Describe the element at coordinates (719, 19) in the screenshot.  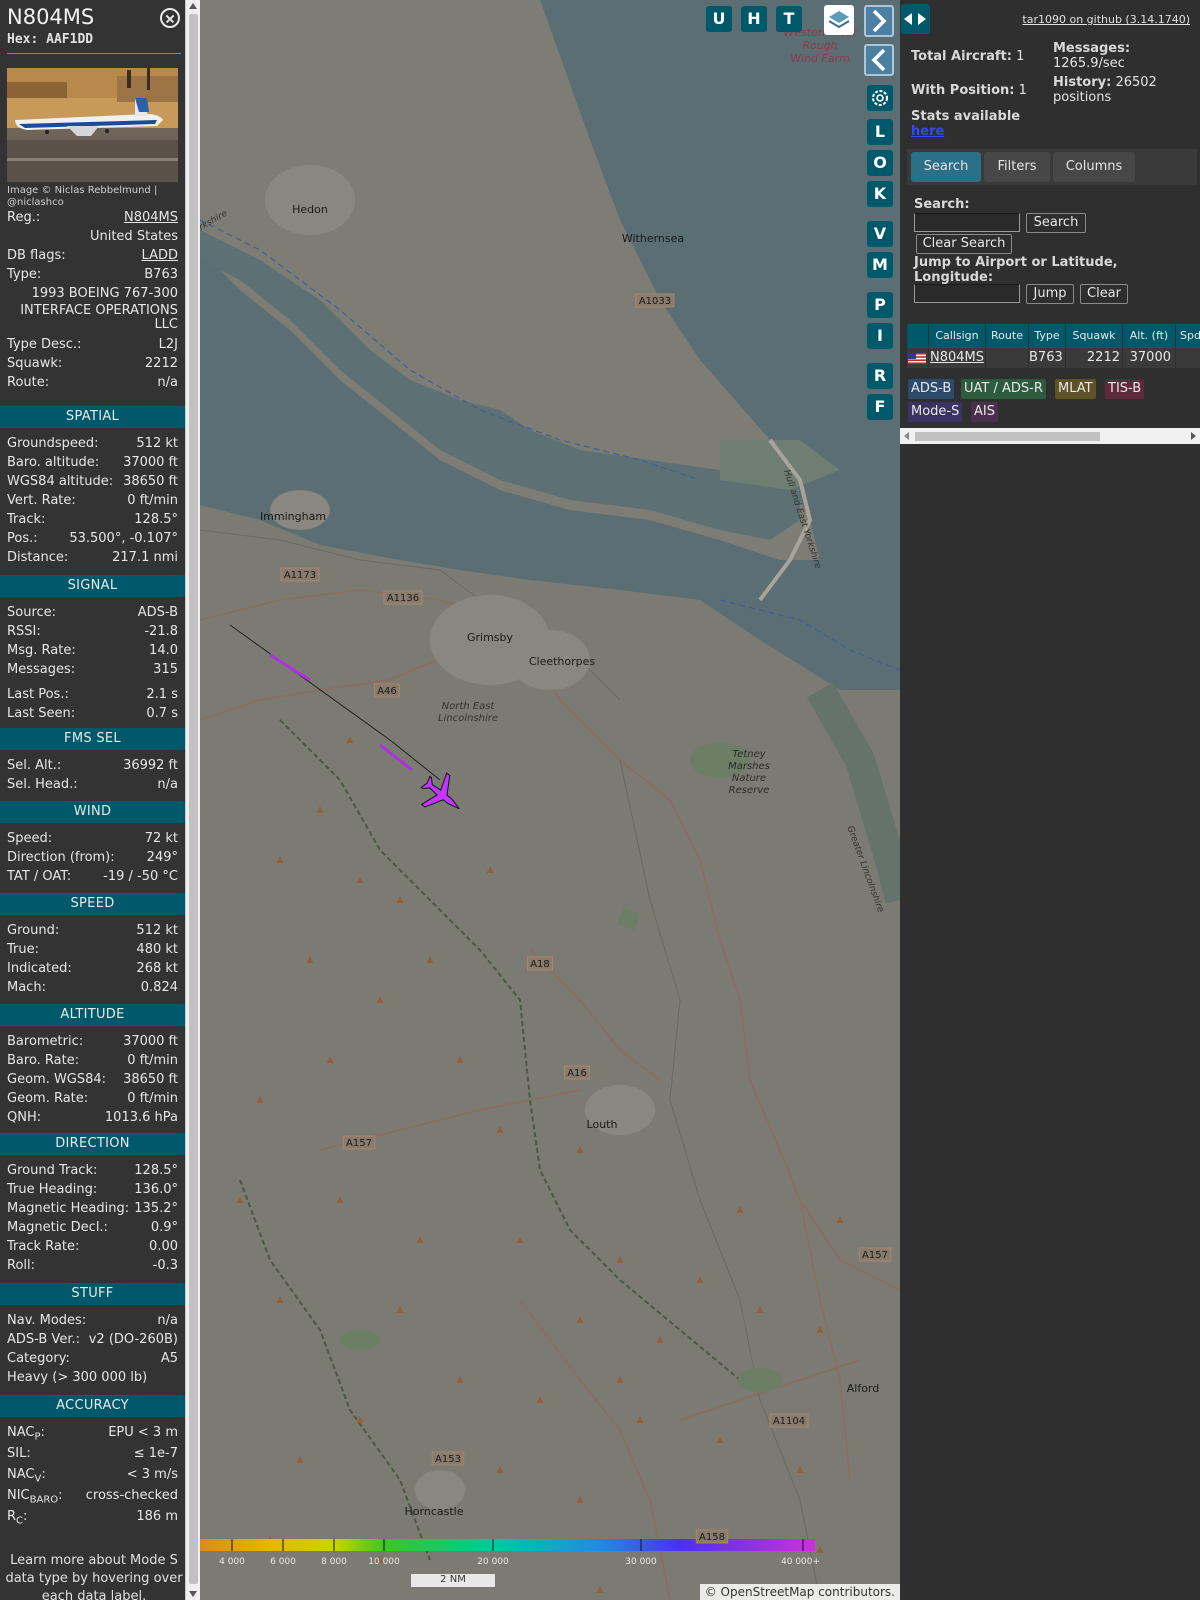
I see `toggle-button-u: U` at that location.